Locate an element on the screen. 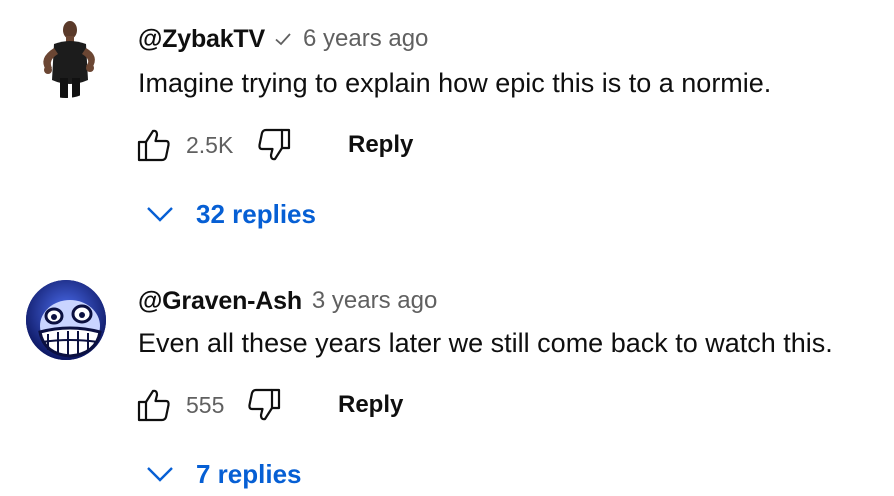 The height and width of the screenshot is (496, 894). view-replies-button: 7 replies is located at coordinates (224, 474).